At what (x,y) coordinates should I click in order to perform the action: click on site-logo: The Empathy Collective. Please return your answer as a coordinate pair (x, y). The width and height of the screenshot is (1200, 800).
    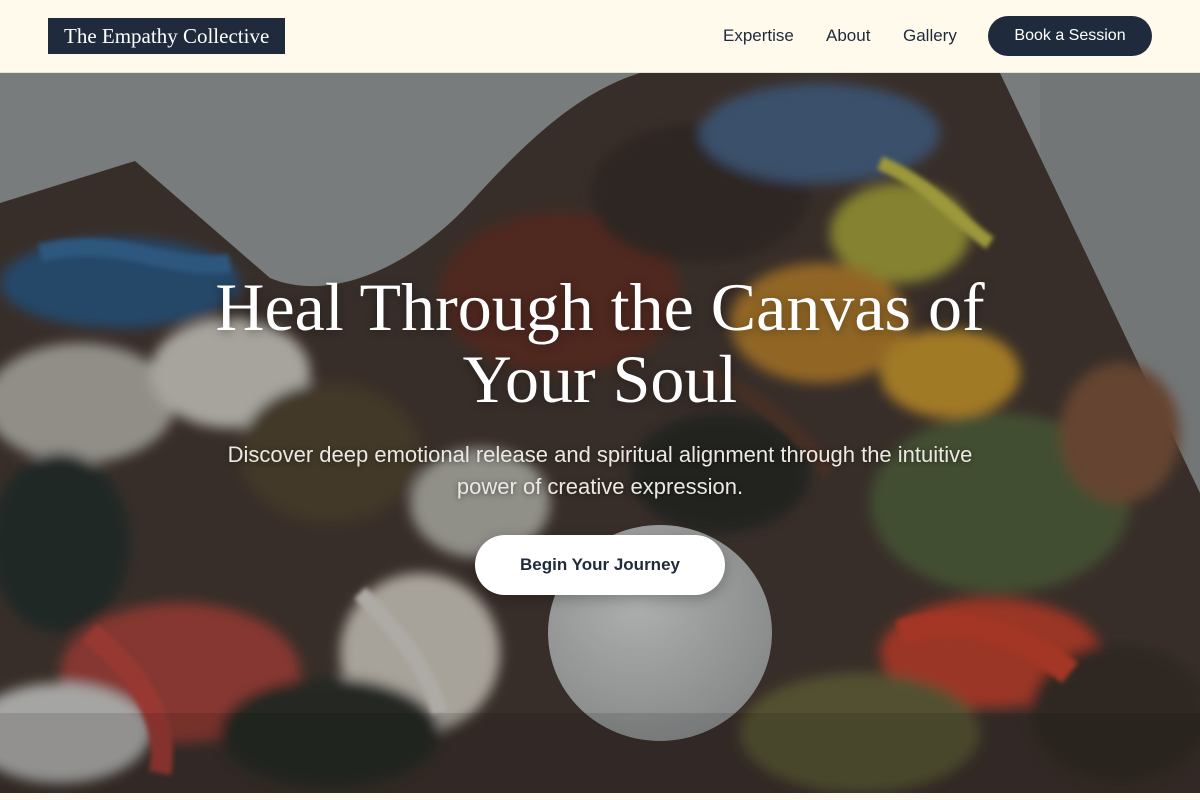
    Looking at the image, I should click on (167, 36).